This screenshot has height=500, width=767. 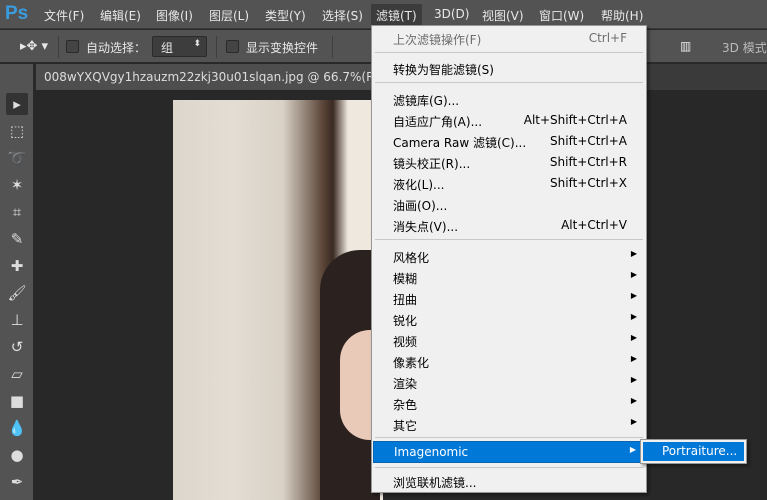 What do you see at coordinates (17, 293) in the screenshot?
I see `brush-tool-icon: 🖌` at bounding box center [17, 293].